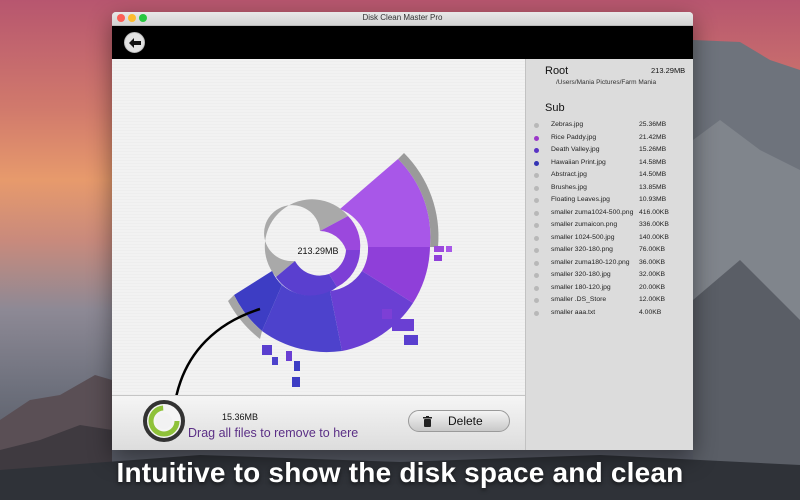 The image size is (800, 500). I want to click on file-row: Death Valley.jpg 15.26MB, so click(609, 151).